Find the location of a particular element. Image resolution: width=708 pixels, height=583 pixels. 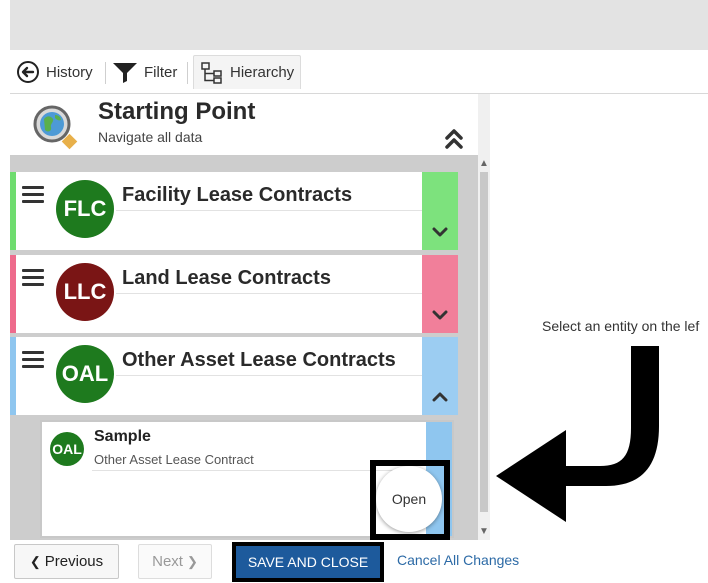

card-other-asset-lease-contracts: OAL Other Asset Lease Contracts is located at coordinates (234, 376).